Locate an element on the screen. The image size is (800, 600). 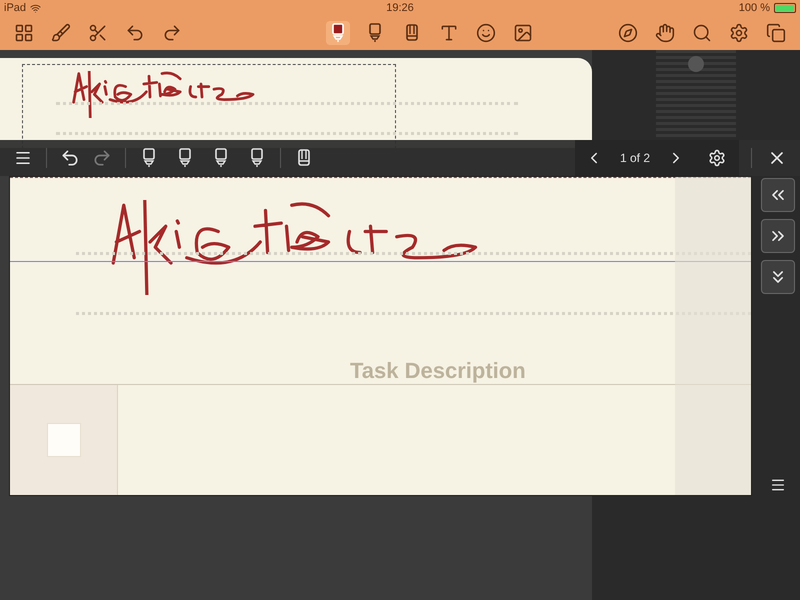
carrier-label: iPad is located at coordinates (15, 8).